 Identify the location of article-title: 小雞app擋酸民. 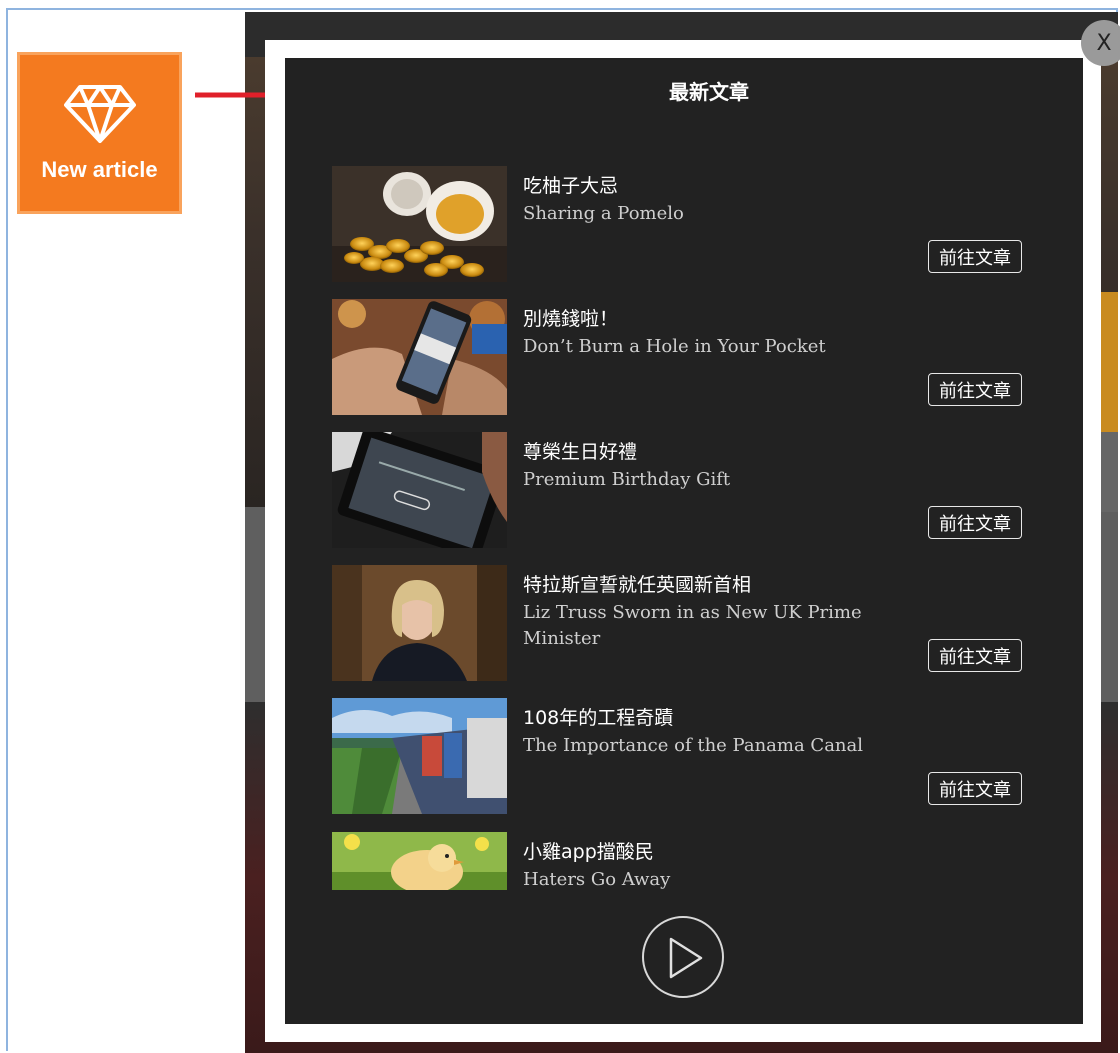
(588, 850).